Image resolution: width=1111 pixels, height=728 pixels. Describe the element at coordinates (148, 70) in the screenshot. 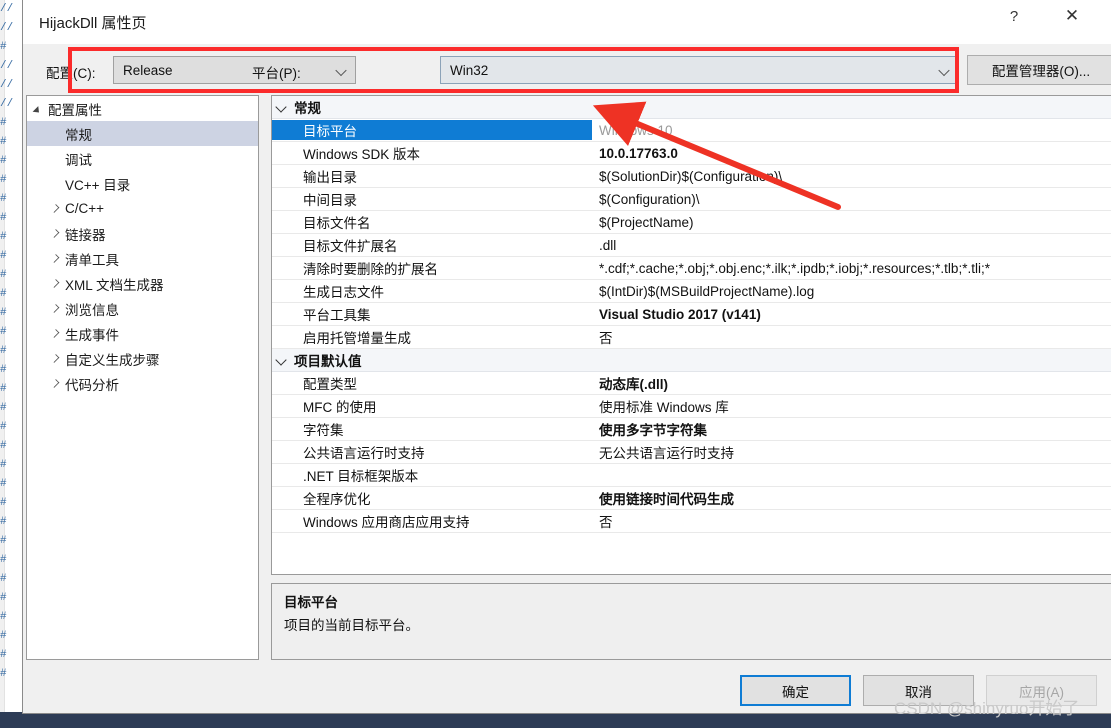

I see `configuration-combo-value: Release` at that location.